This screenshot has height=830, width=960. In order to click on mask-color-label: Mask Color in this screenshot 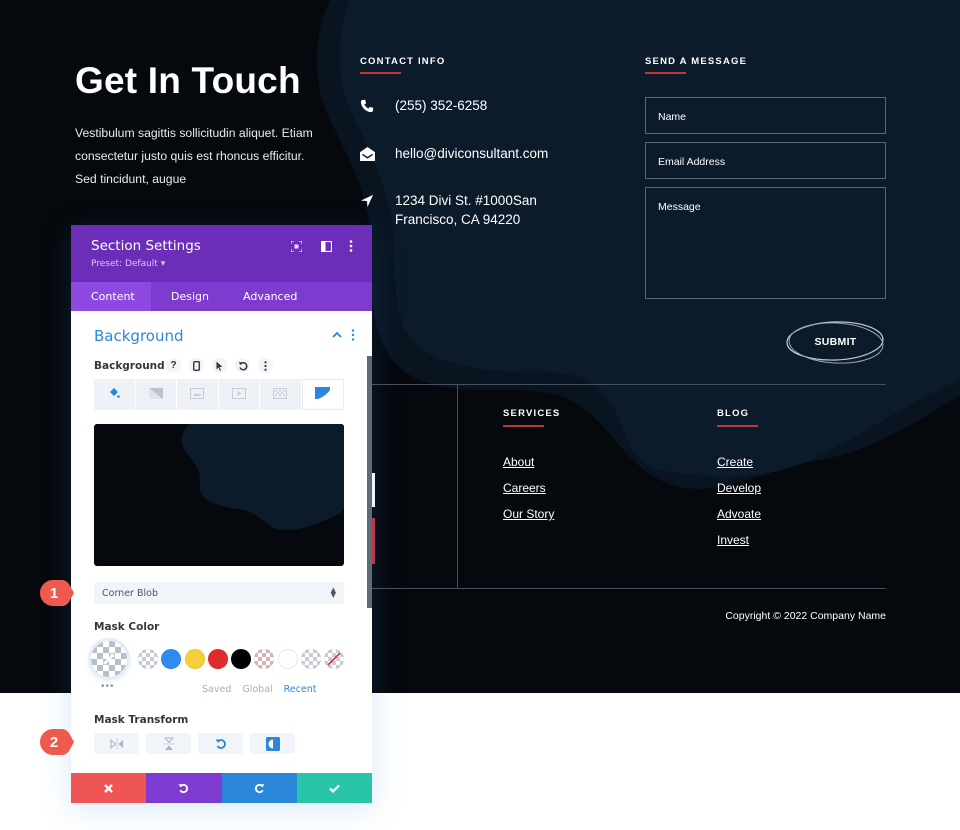, I will do `click(127, 627)`.